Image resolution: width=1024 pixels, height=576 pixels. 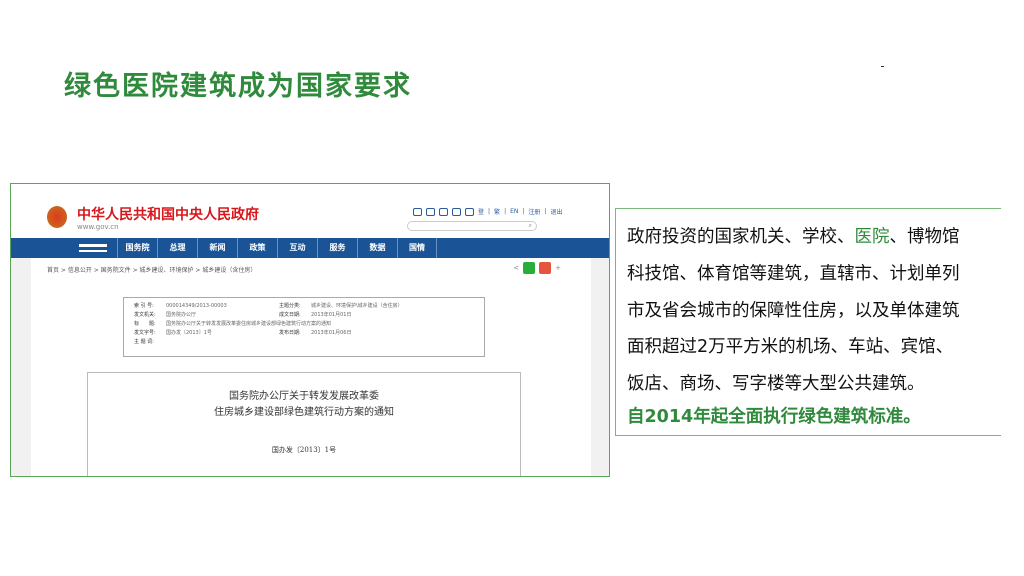 What do you see at coordinates (774, 417) in the screenshot?
I see `text-line-highlight: 自2014年起全面执行绿色建筑标准。` at bounding box center [774, 417].